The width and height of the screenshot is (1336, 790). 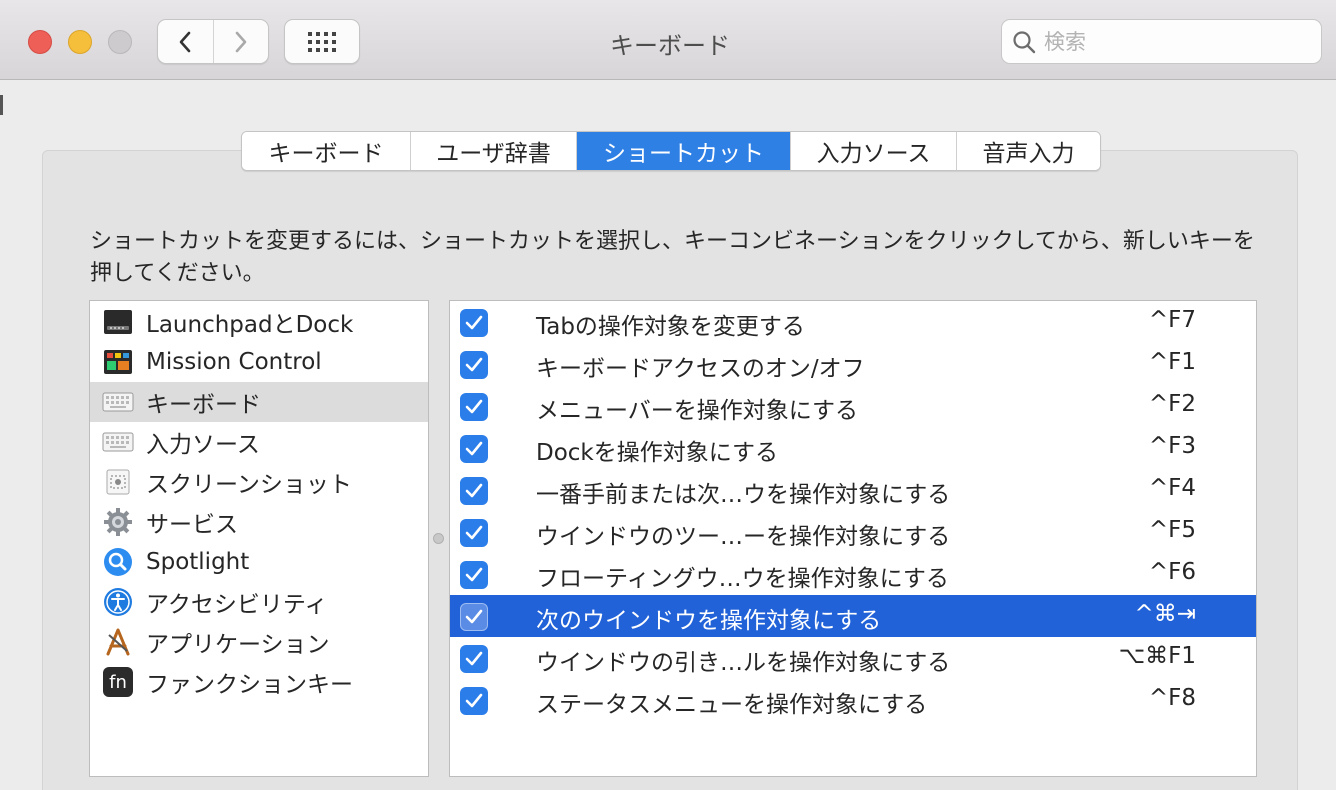 What do you see at coordinates (238, 645) in the screenshot?
I see `category-label: アプリケーション` at bounding box center [238, 645].